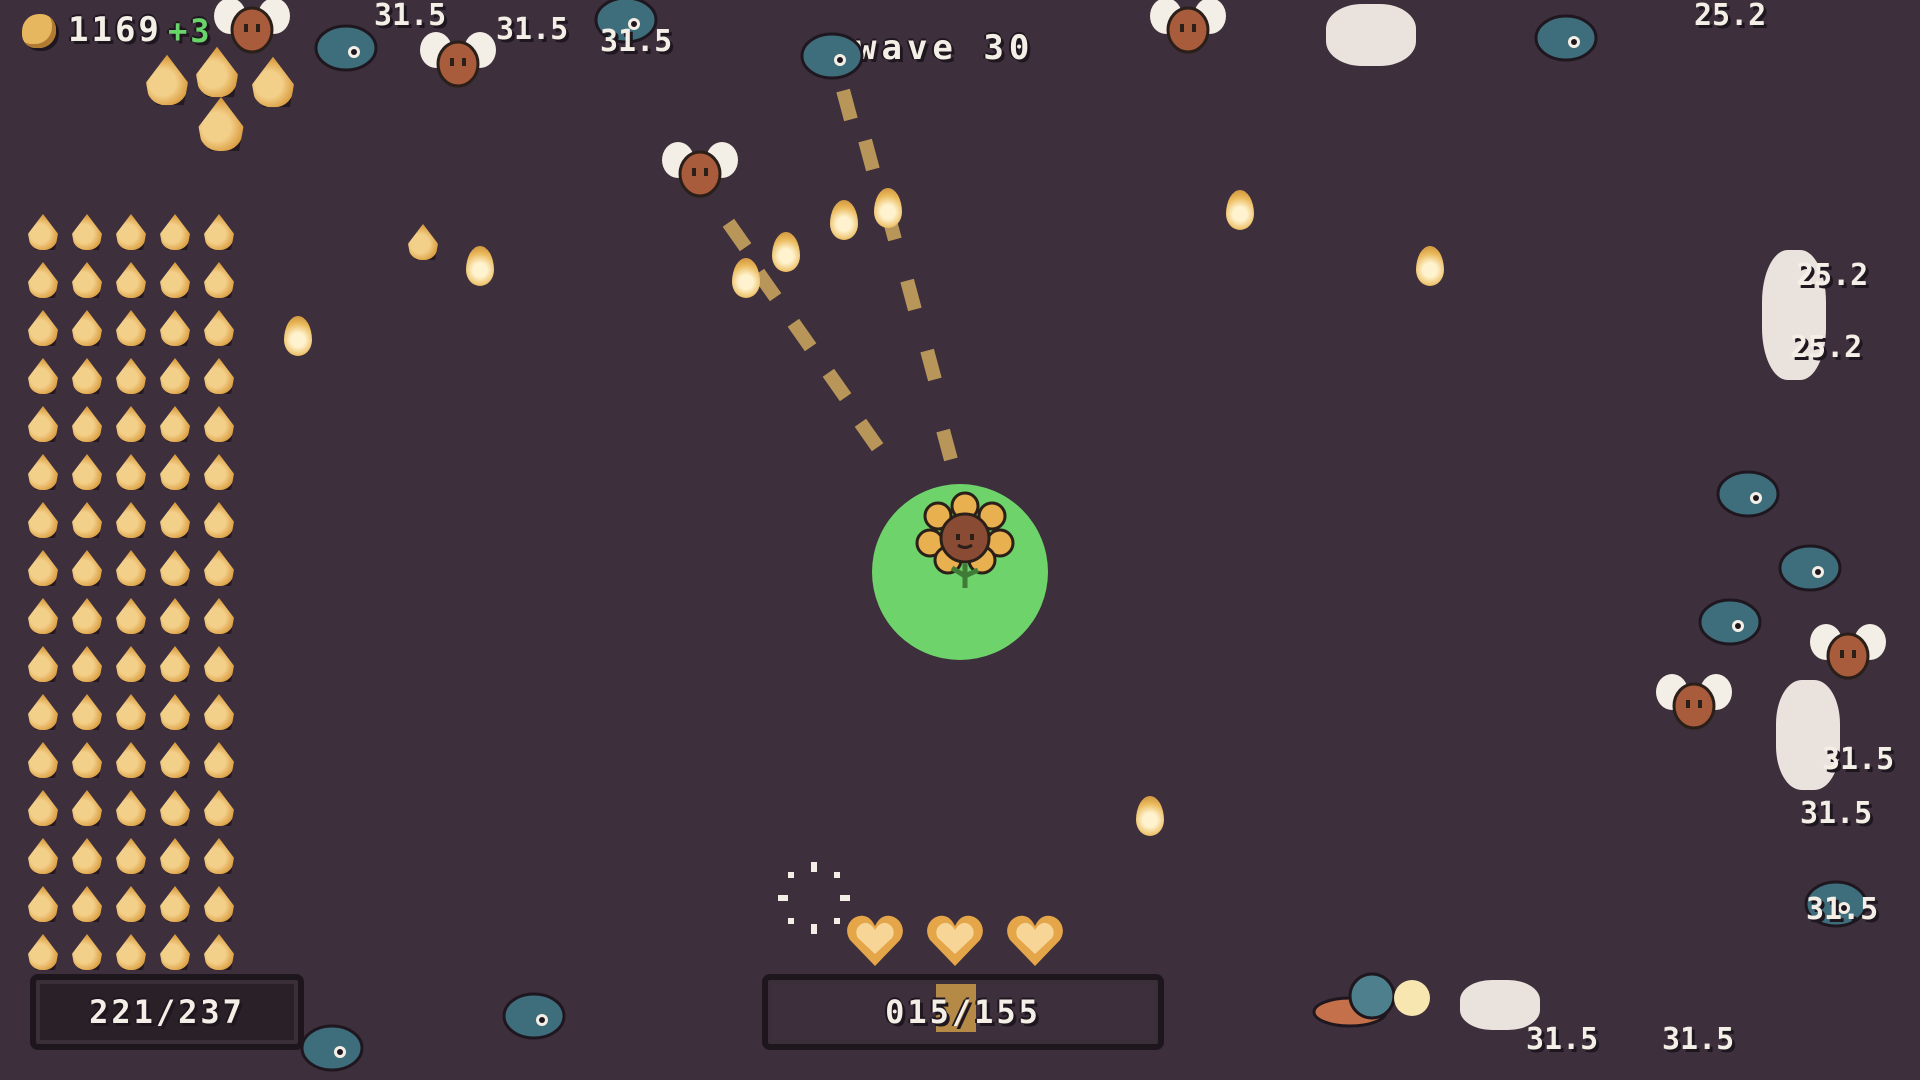 Image resolution: width=1920 pixels, height=1080 pixels. I want to click on crosshair-icon, so click(814, 898).